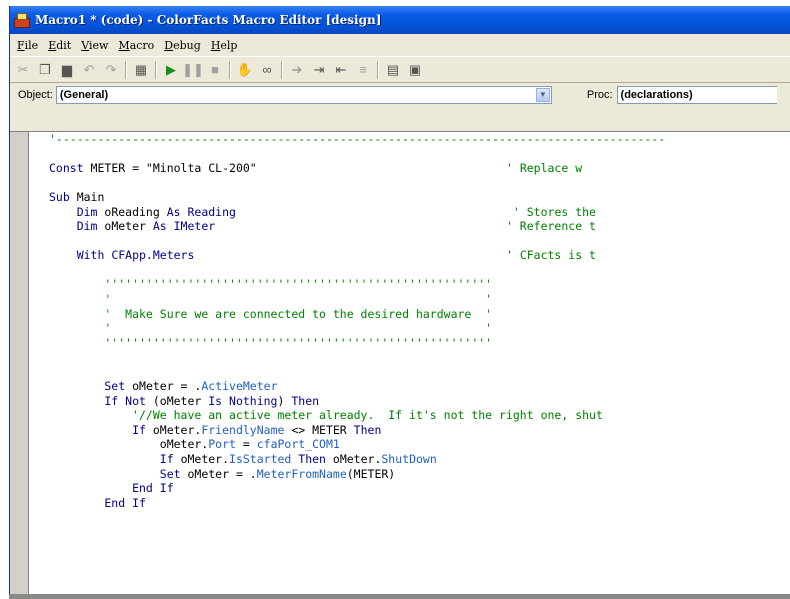  Describe the element at coordinates (67, 70) in the screenshot. I see `paste-icon: ▆` at that location.